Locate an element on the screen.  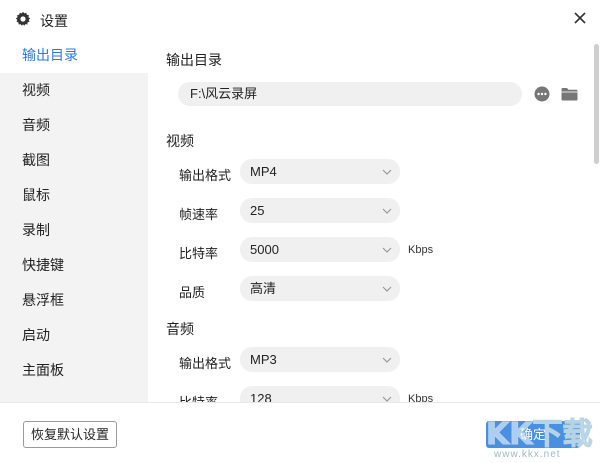
video-quality-value: 高清 is located at coordinates (263, 288).